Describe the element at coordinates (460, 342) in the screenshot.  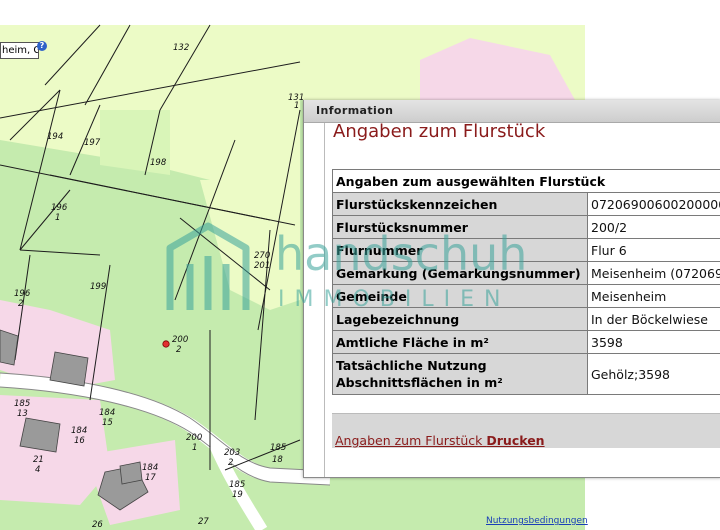
I see `row-key: Amtliche Fläche in m²` at that location.